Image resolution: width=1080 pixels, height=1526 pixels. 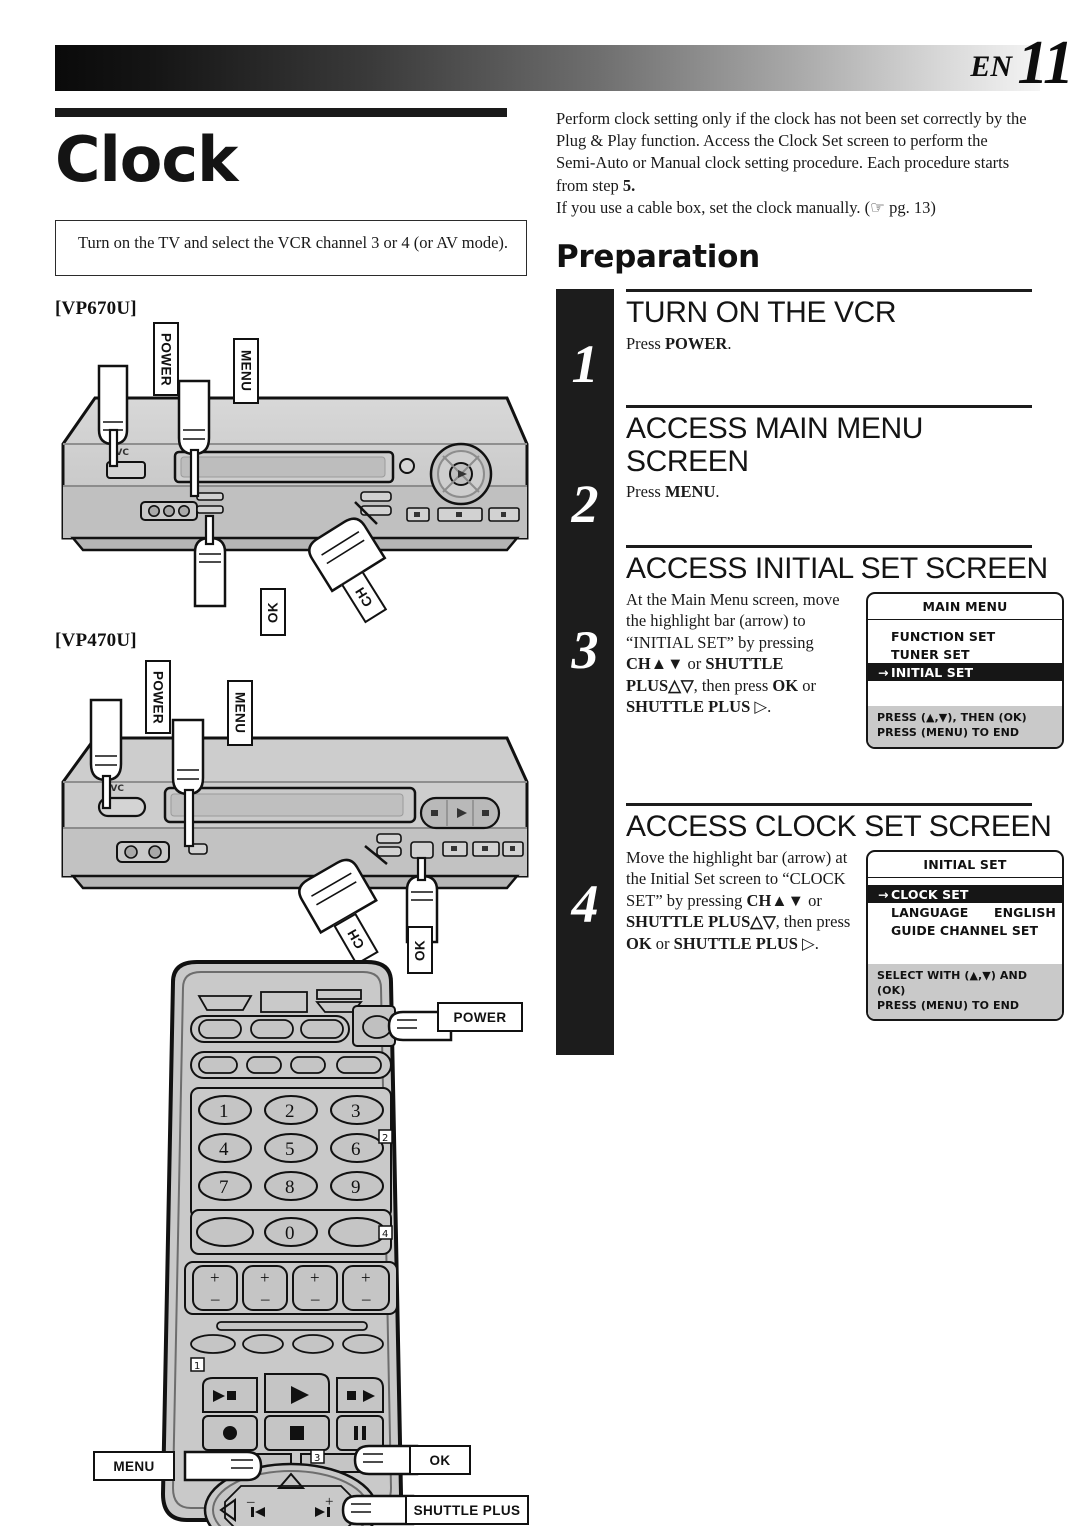 I want to click on step-1-number: 1, so click(x=585, y=363).